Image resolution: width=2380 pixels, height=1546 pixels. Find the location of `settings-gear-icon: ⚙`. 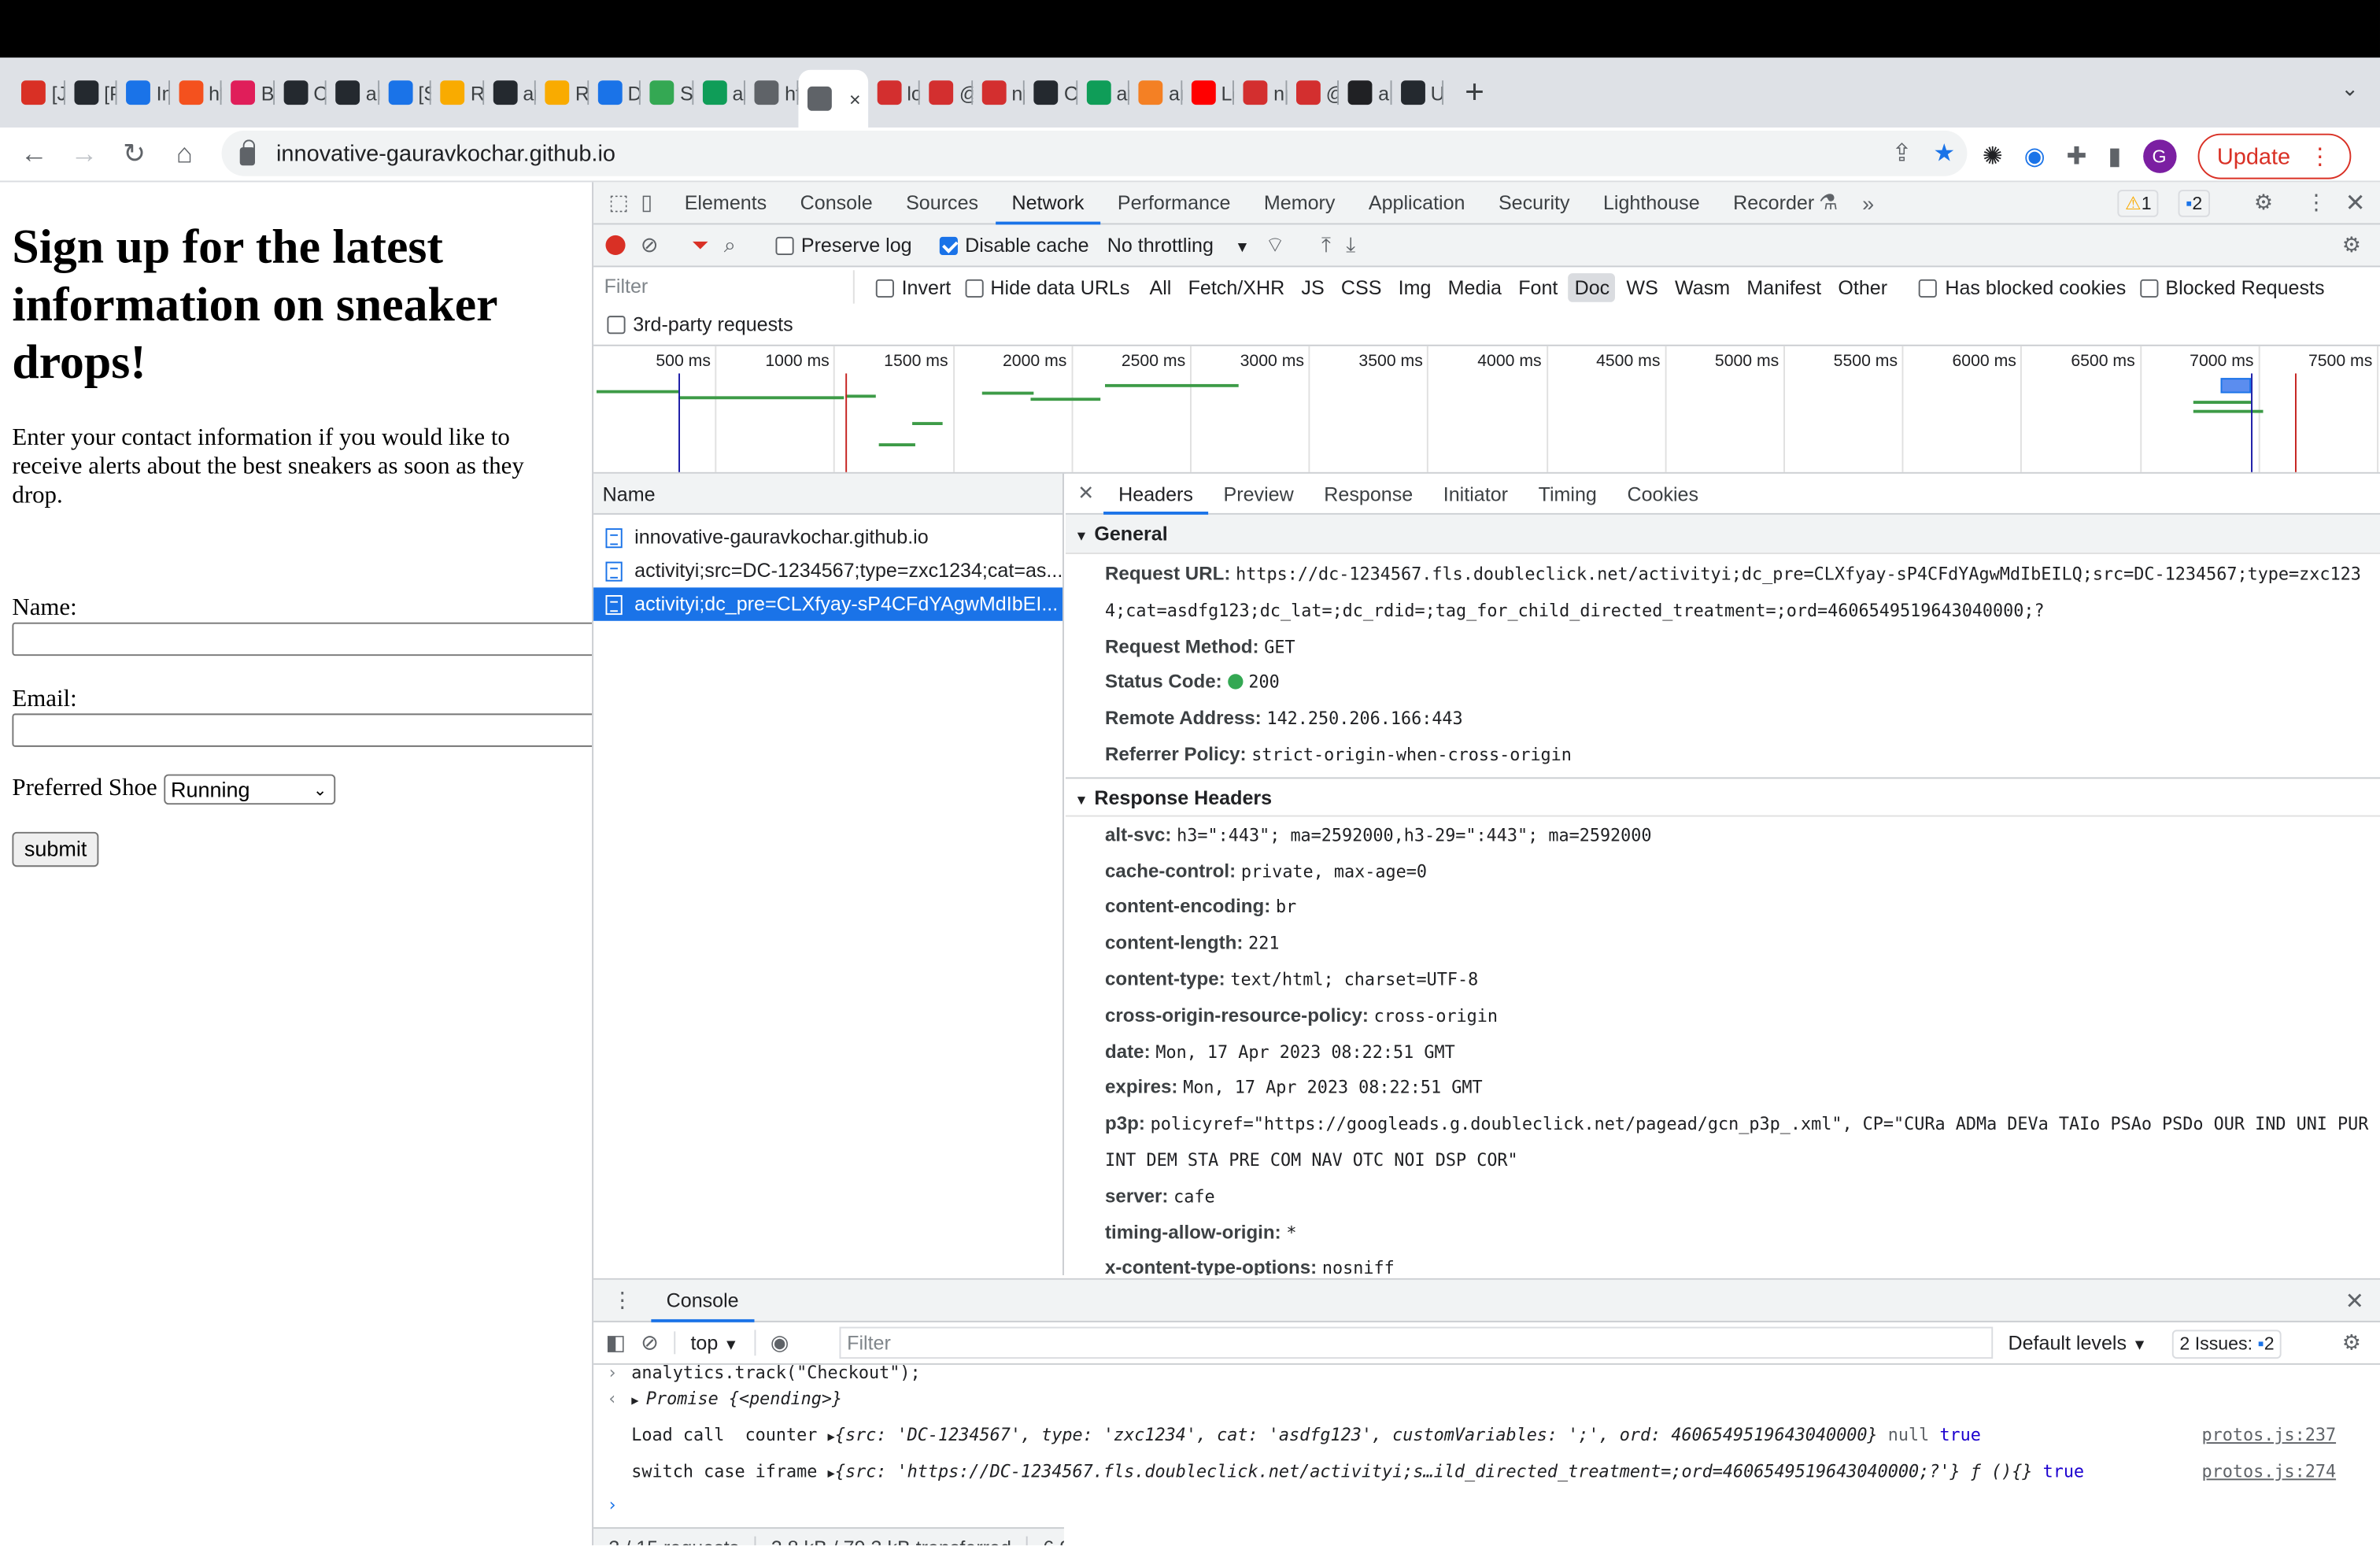

settings-gear-icon: ⚙ is located at coordinates (2263, 203).